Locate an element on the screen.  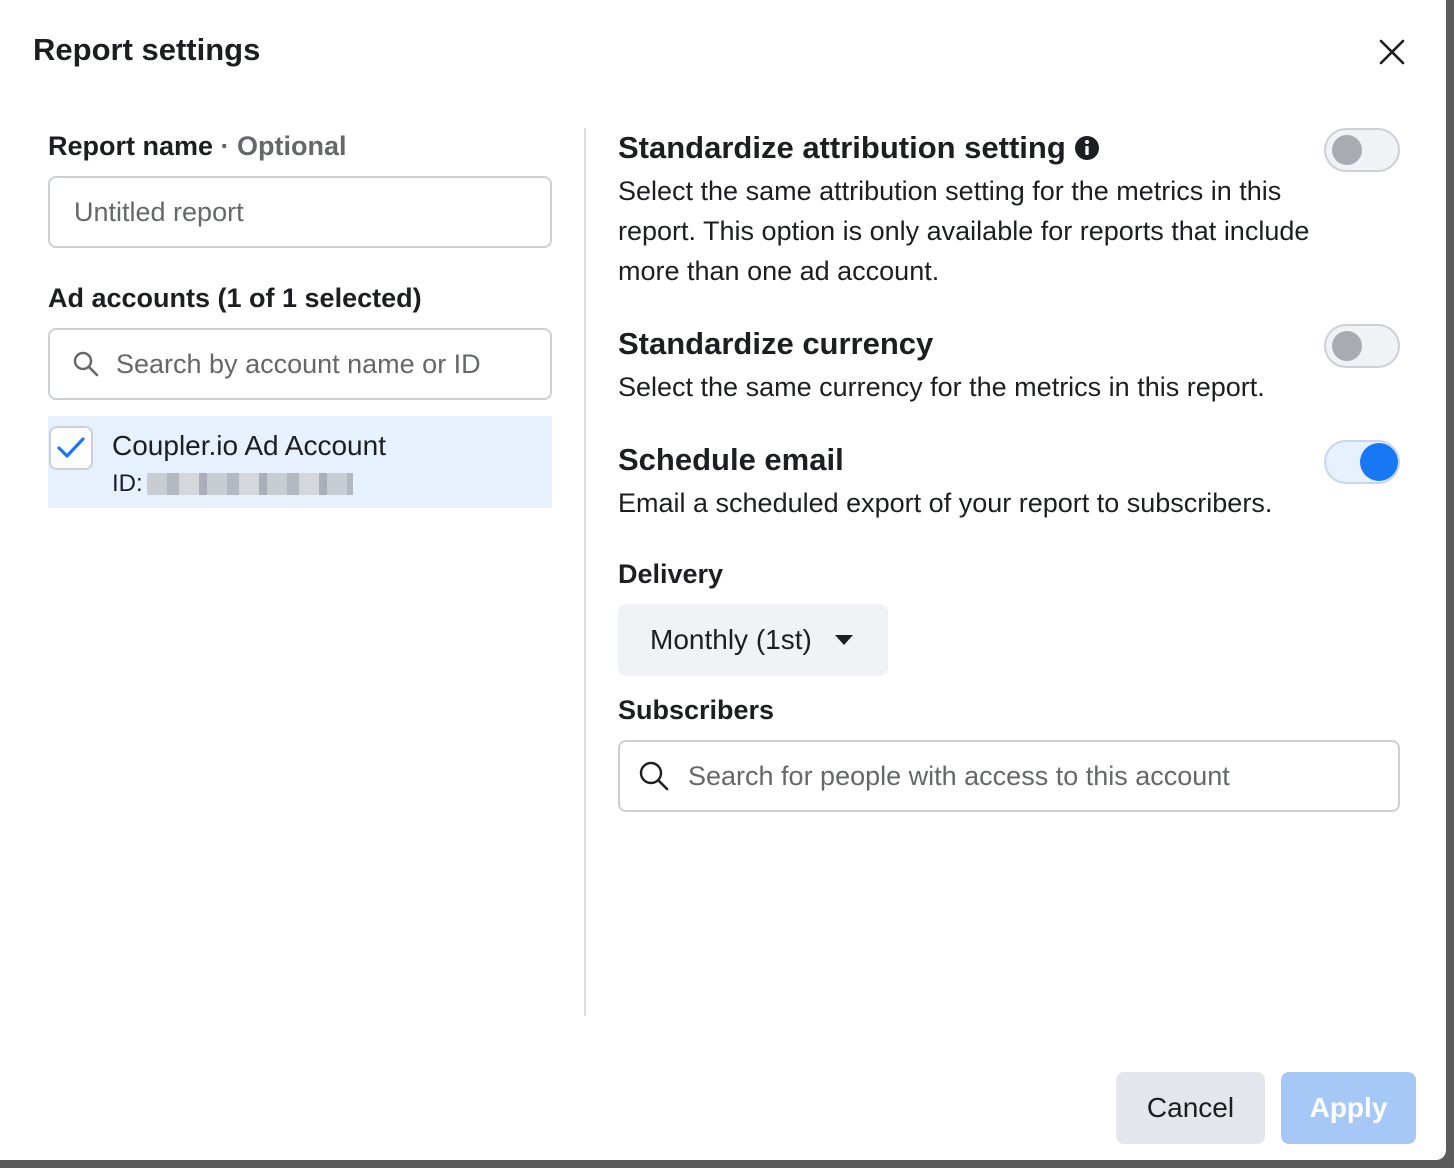
delivery-selected-value: Monthly (1st) is located at coordinates (731, 639).